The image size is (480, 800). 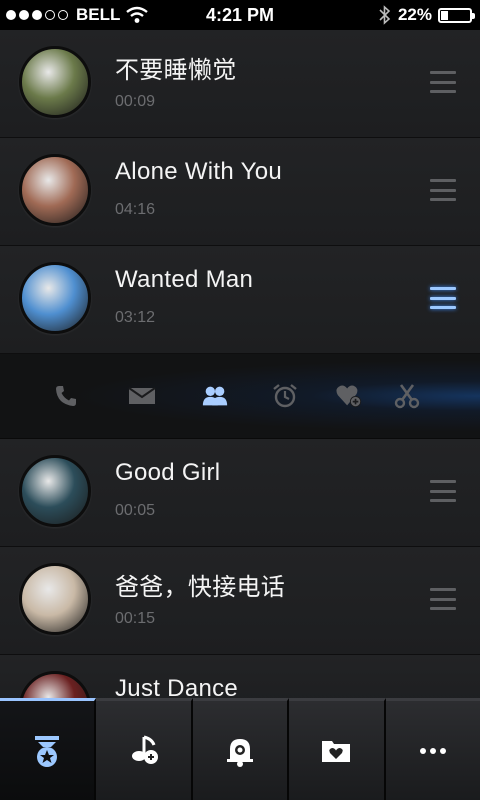 What do you see at coordinates (240, 396) in the screenshot?
I see `track-action-strip` at bounding box center [240, 396].